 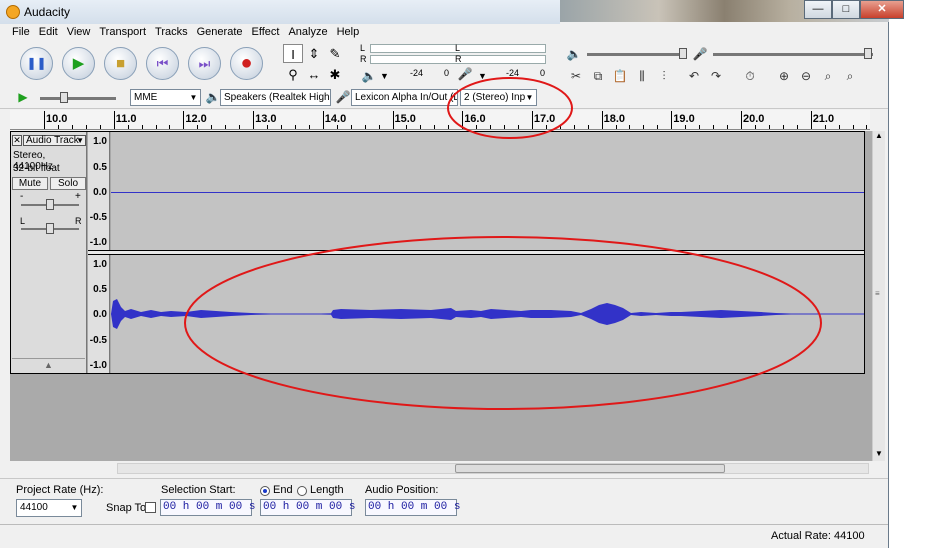 What do you see at coordinates (165, 97) in the screenshot?
I see `audio-host-select: MME ▼` at bounding box center [165, 97].